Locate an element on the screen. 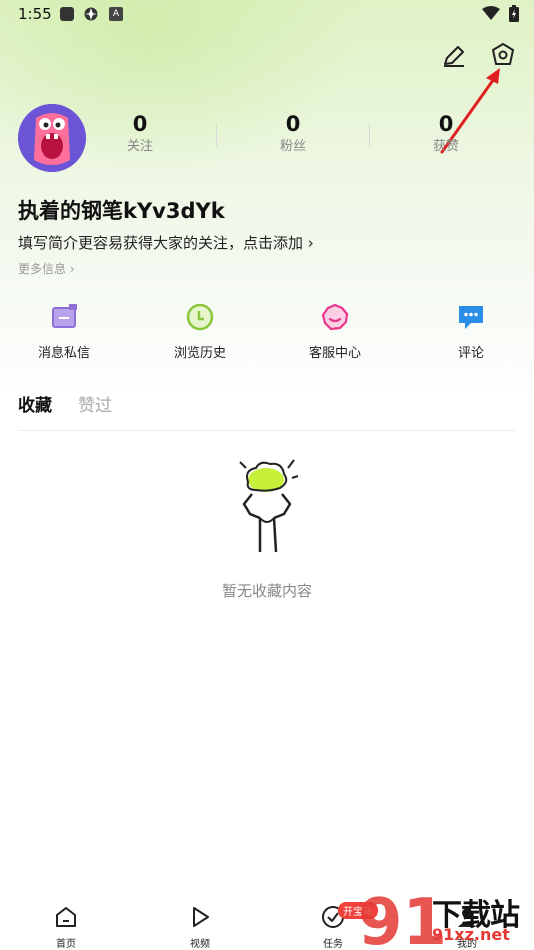 This screenshot has height=950, width=534. empty-state-text: 暂无收藏内容 is located at coordinates (266, 591).